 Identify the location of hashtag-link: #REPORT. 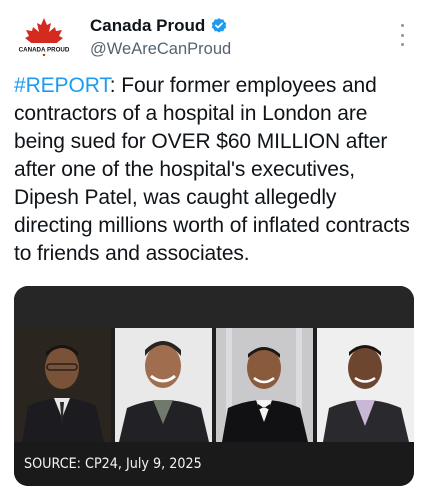
(62, 85).